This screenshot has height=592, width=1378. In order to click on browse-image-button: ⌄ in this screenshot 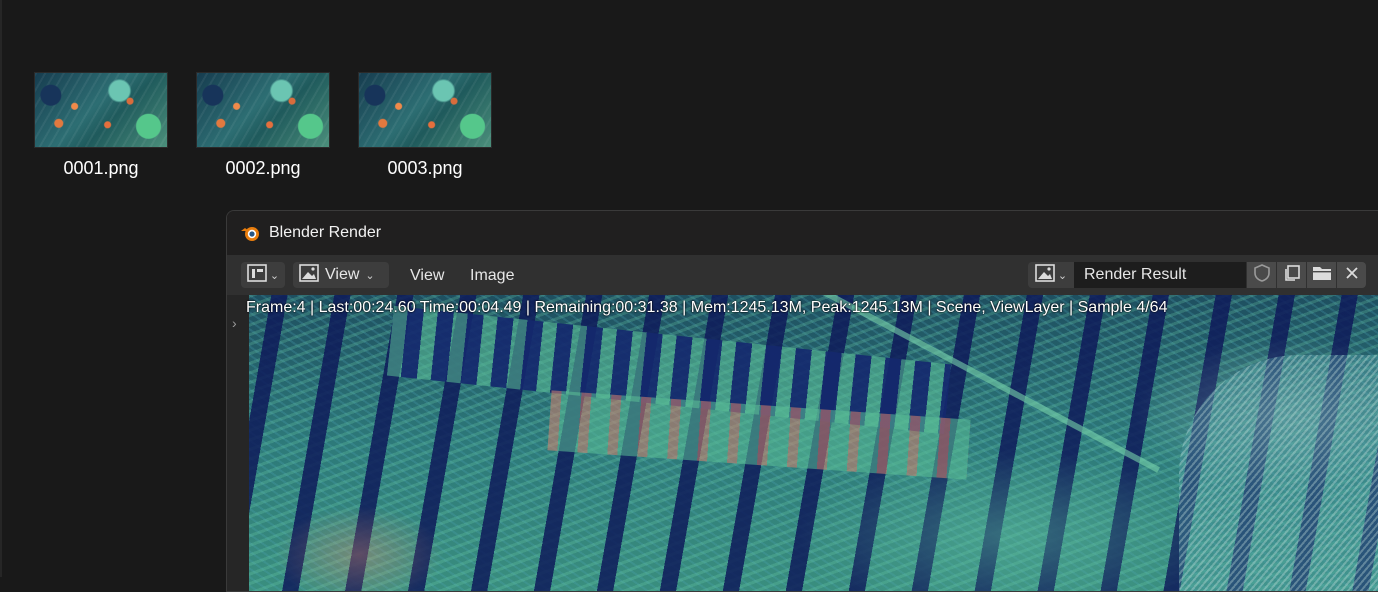, I will do `click(1051, 275)`.